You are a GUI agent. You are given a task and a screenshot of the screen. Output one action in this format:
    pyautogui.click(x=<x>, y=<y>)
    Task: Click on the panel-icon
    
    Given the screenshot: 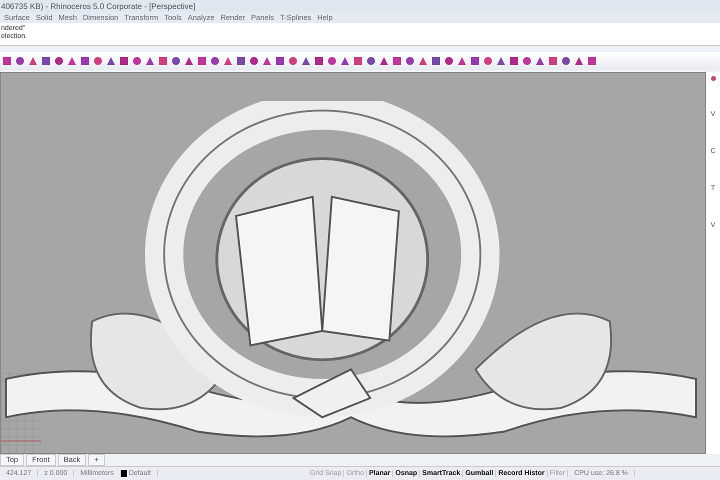 What is the action you would take?
    pyautogui.click(x=713, y=78)
    